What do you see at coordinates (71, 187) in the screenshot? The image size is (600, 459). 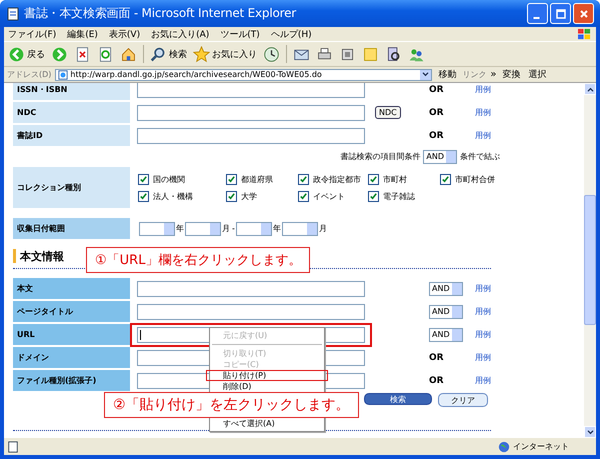 I see `field-label: コレクション種別` at bounding box center [71, 187].